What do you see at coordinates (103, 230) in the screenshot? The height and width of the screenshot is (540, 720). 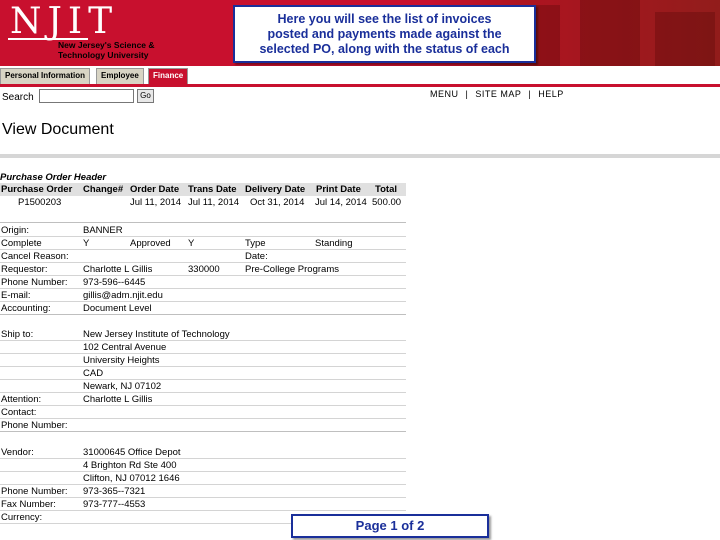 I see `origin-value: BANNER` at bounding box center [103, 230].